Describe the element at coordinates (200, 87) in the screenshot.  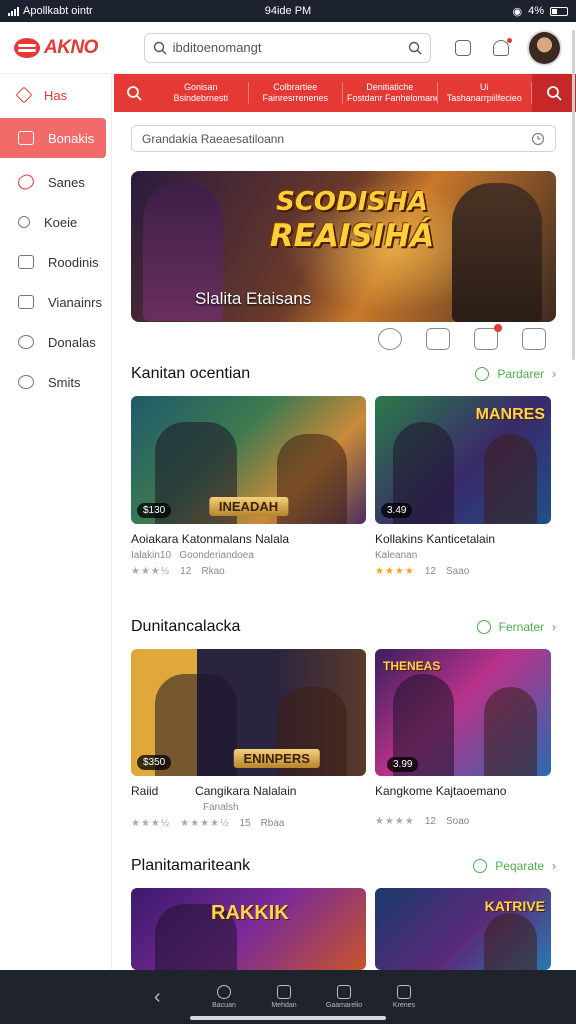
I see `category-title: Gonisan` at that location.